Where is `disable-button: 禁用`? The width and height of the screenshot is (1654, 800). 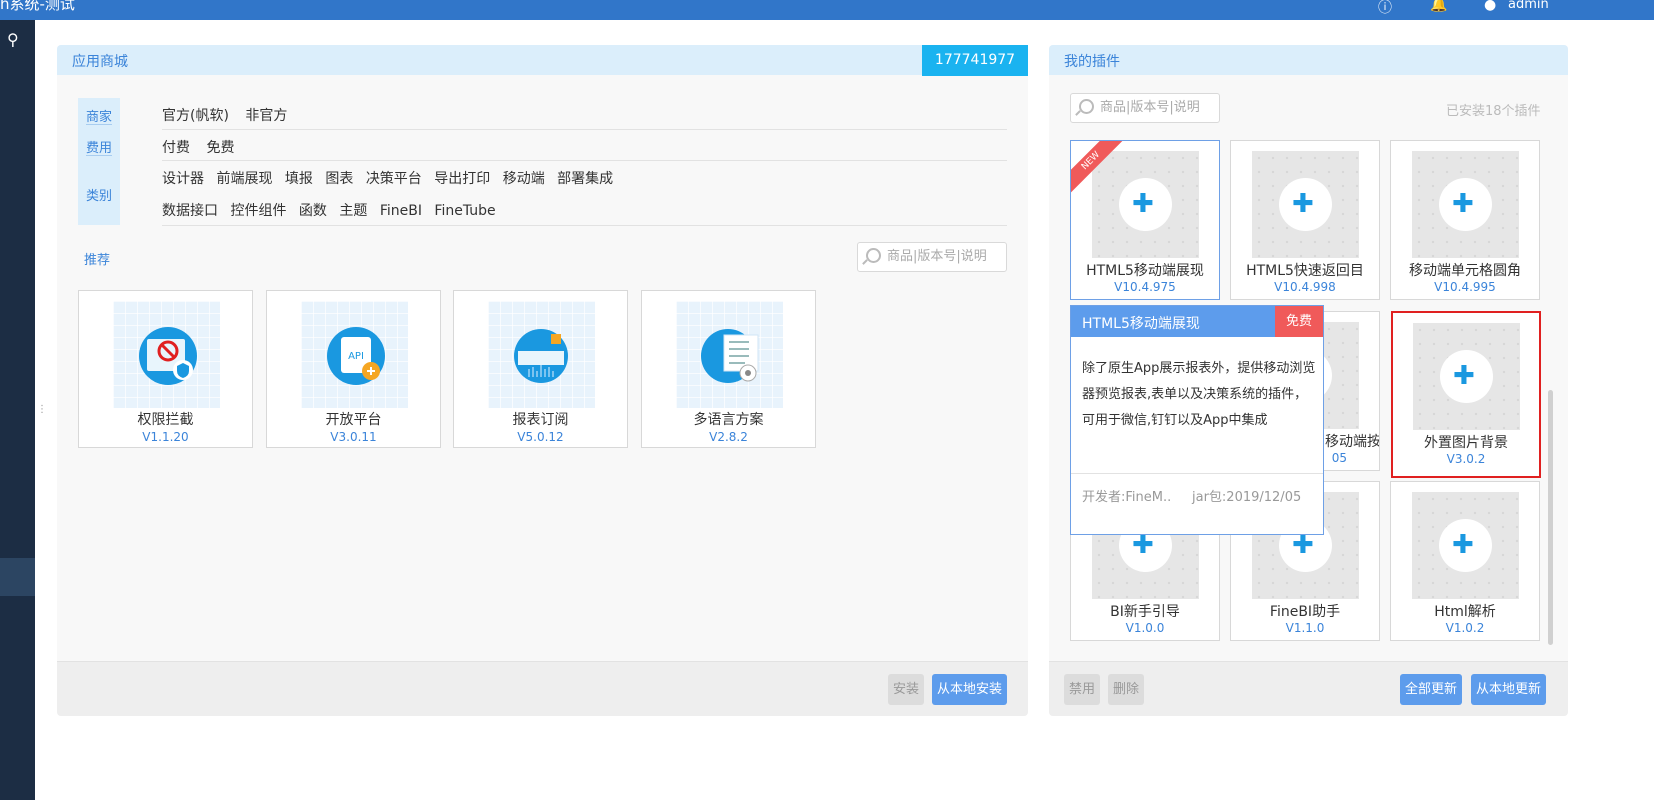
disable-button: 禁用 is located at coordinates (1082, 689).